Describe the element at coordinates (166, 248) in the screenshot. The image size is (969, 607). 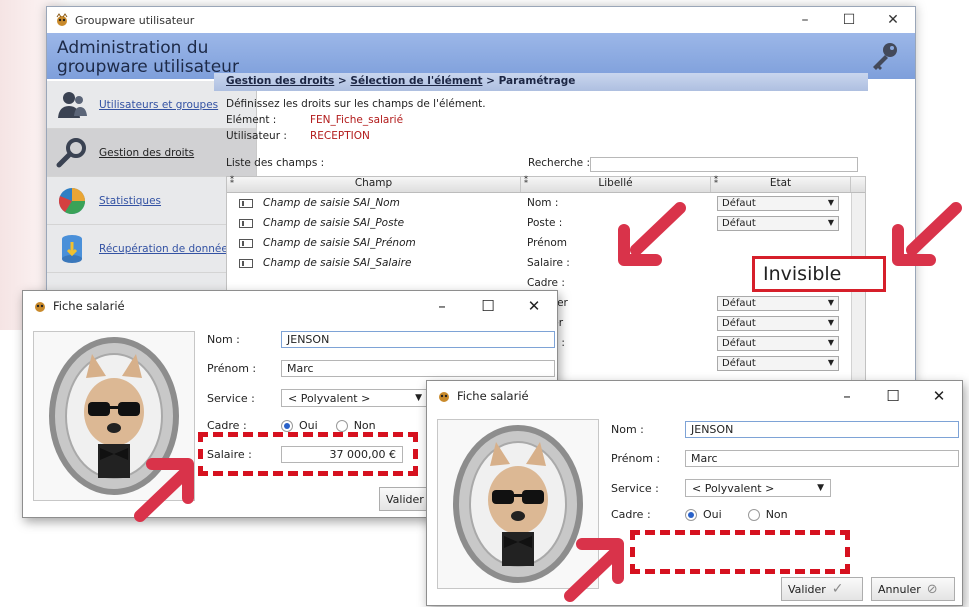
I see `sidebar-item-label: Récupération de données` at that location.